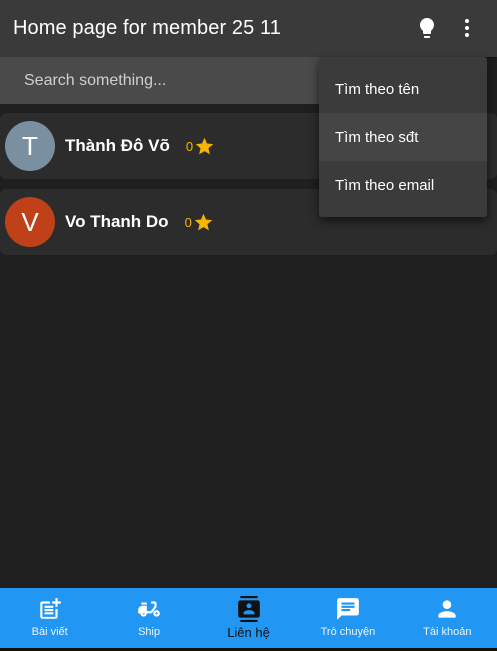 The image size is (497, 651). I want to click on nav-item-ship: Ship, so click(148, 618).